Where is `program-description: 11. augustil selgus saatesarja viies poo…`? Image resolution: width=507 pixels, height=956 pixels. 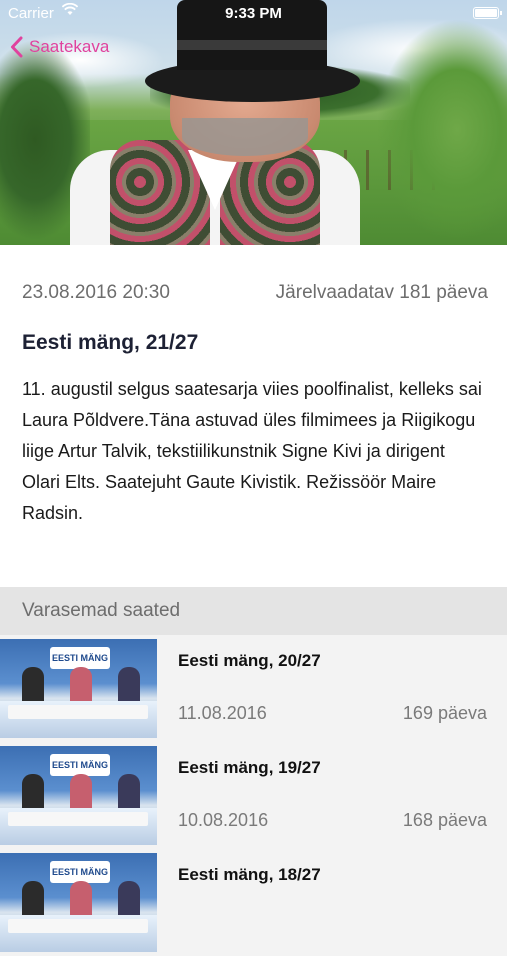
program-description: 11. augustil selgus saatesarja viies poo… is located at coordinates (252, 451).